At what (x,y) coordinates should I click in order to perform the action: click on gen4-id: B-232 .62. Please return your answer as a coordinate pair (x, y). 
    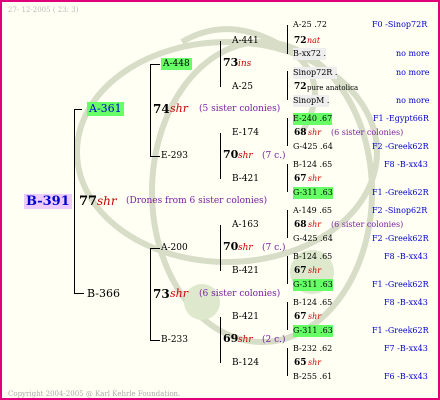
    Looking at the image, I should click on (312, 349).